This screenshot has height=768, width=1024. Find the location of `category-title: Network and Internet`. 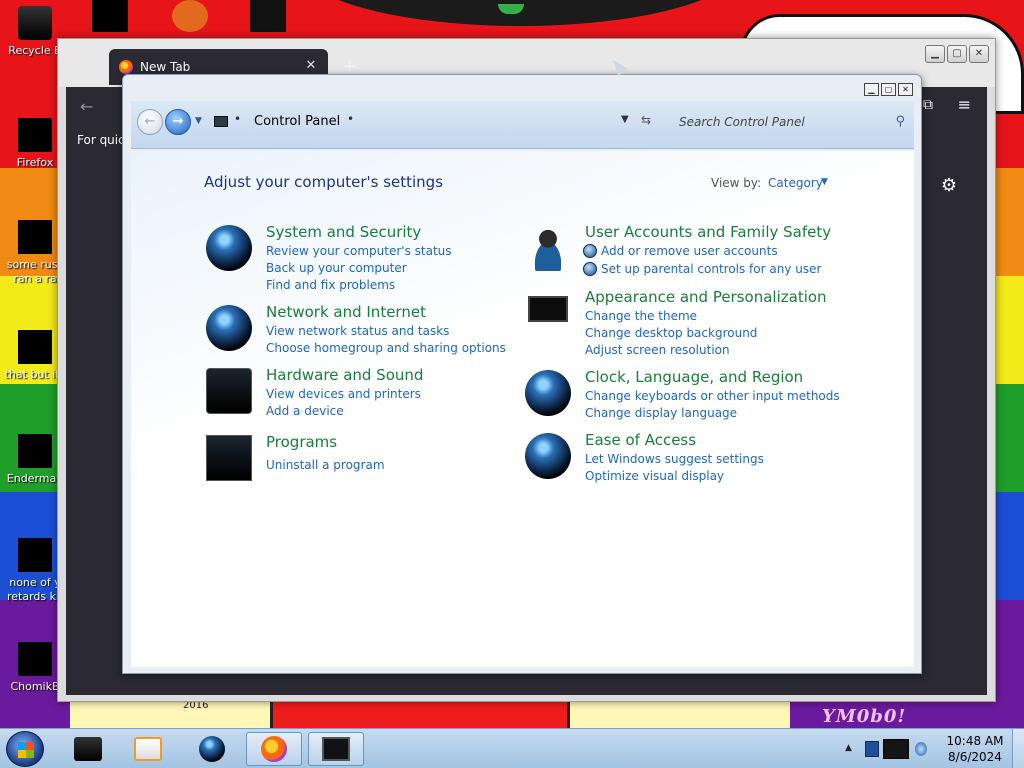

category-title: Network and Internet is located at coordinates (346, 312).